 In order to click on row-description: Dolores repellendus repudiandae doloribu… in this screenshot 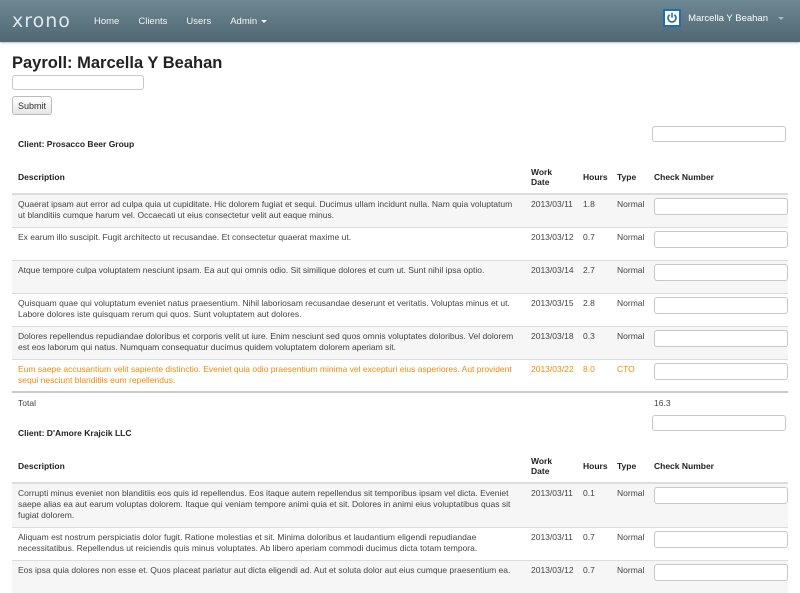, I will do `click(268, 342)`.